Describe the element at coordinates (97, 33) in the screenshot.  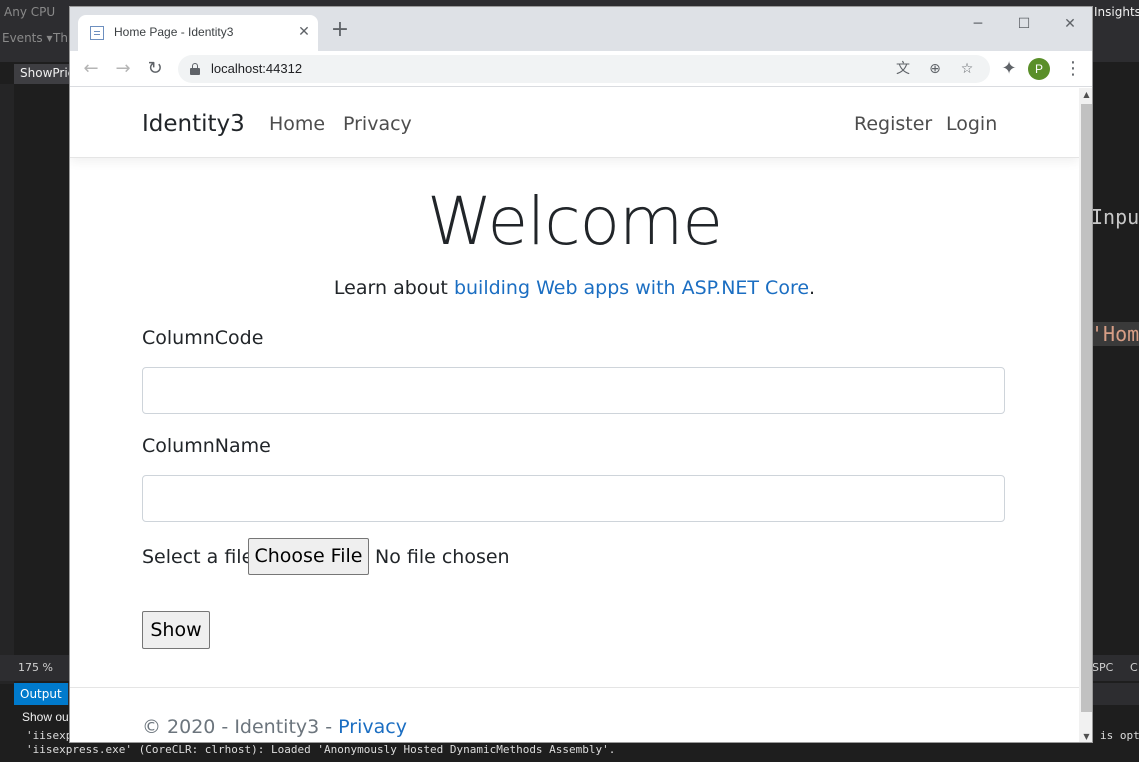
I see `page-favicon-icon` at that location.